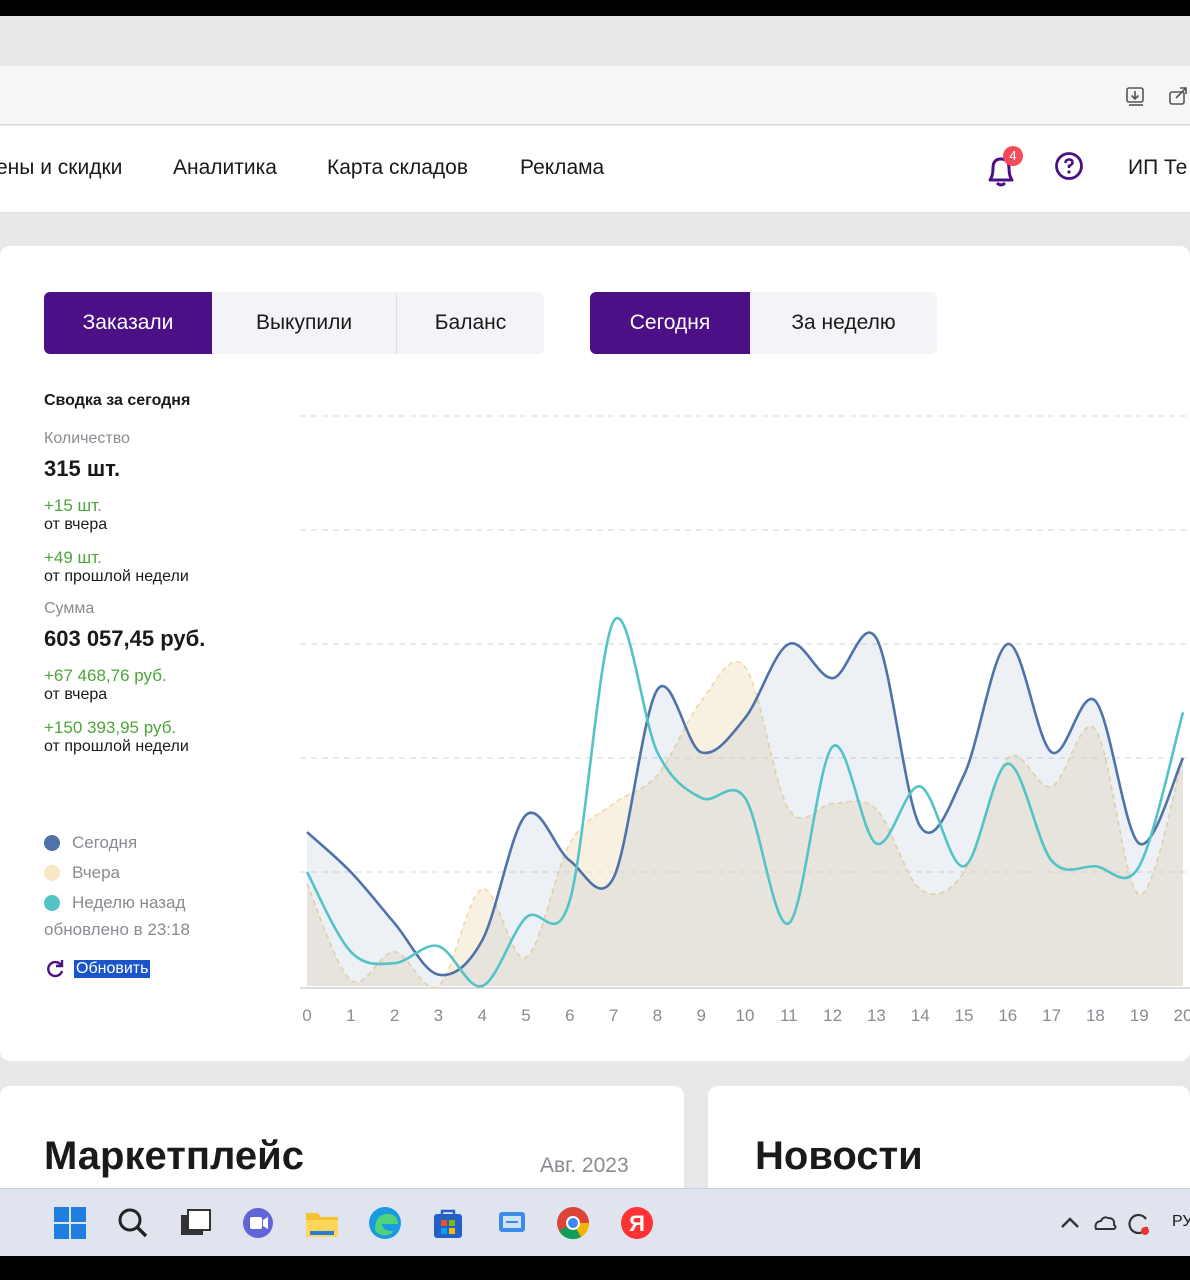  What do you see at coordinates (525, 1015) in the screenshot?
I see `x-tick-label: 5` at bounding box center [525, 1015].